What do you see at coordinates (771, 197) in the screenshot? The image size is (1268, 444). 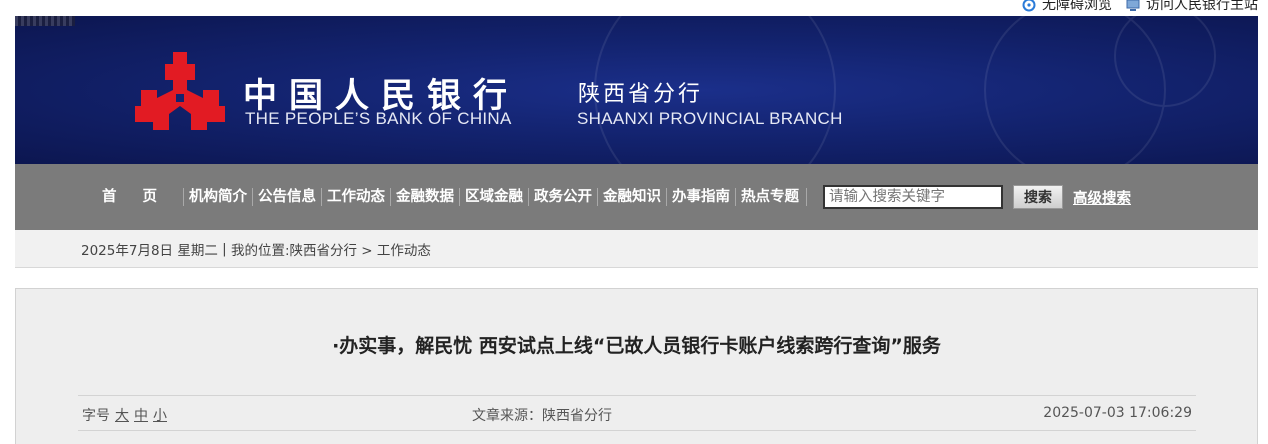 I see `nav-item-hot-topics: 热点专题` at bounding box center [771, 197].